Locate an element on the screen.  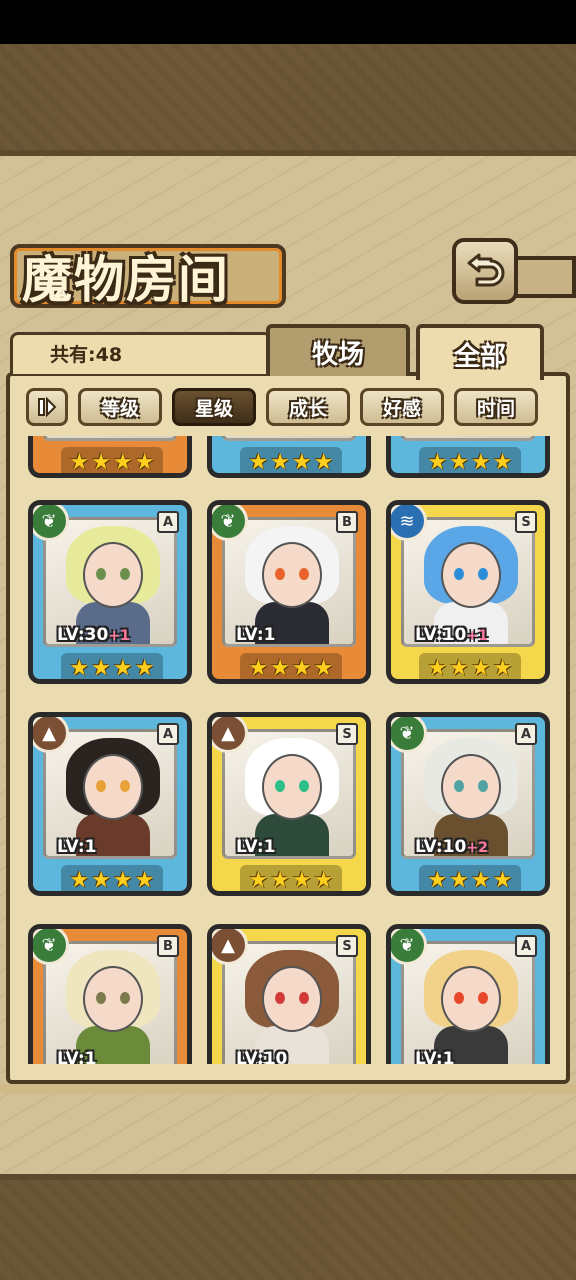
sort-time-button: 时间 is located at coordinates (496, 407).